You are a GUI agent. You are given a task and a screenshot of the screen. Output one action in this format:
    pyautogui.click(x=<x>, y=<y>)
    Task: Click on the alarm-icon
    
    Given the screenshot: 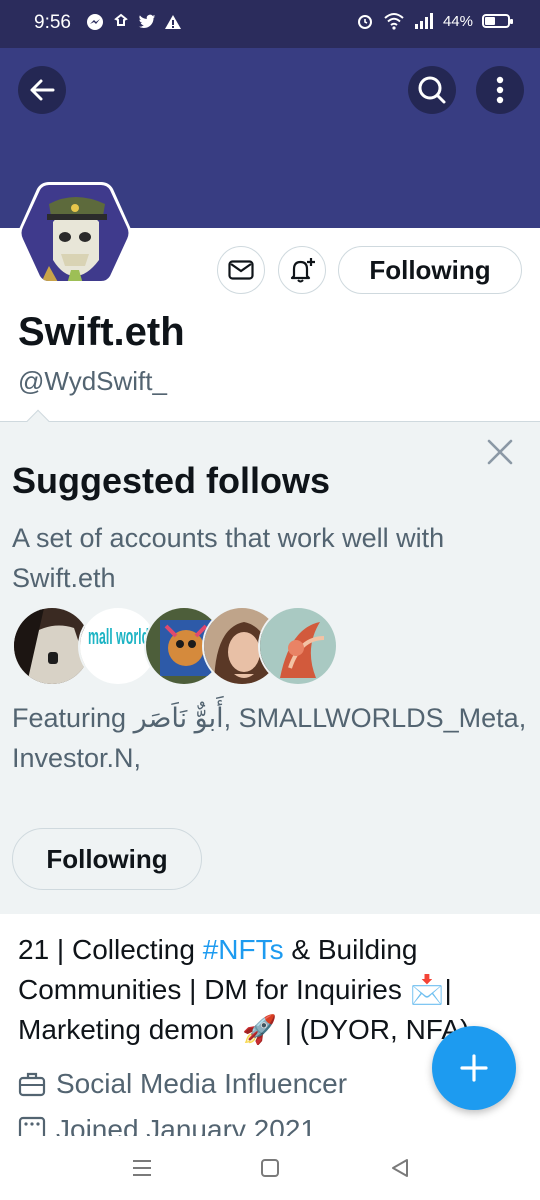 What is the action you would take?
    pyautogui.click(x=364, y=22)
    